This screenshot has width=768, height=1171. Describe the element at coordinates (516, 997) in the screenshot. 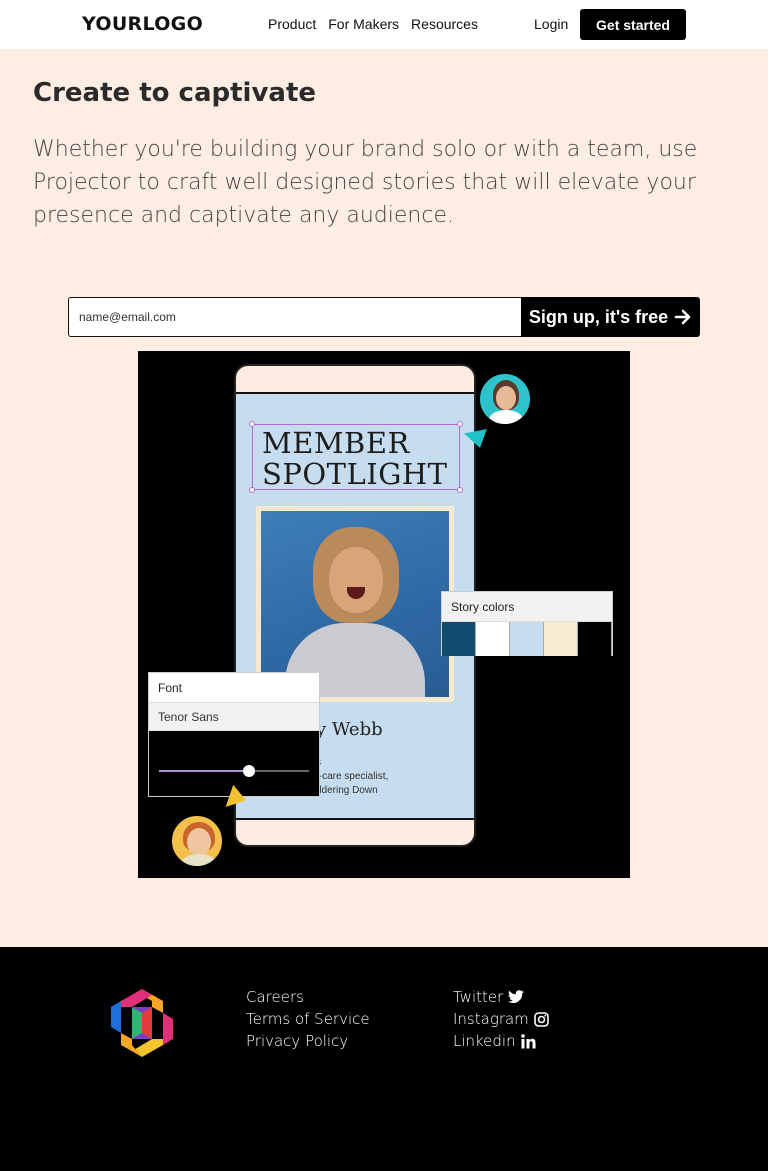

I see `twitter-icon` at that location.